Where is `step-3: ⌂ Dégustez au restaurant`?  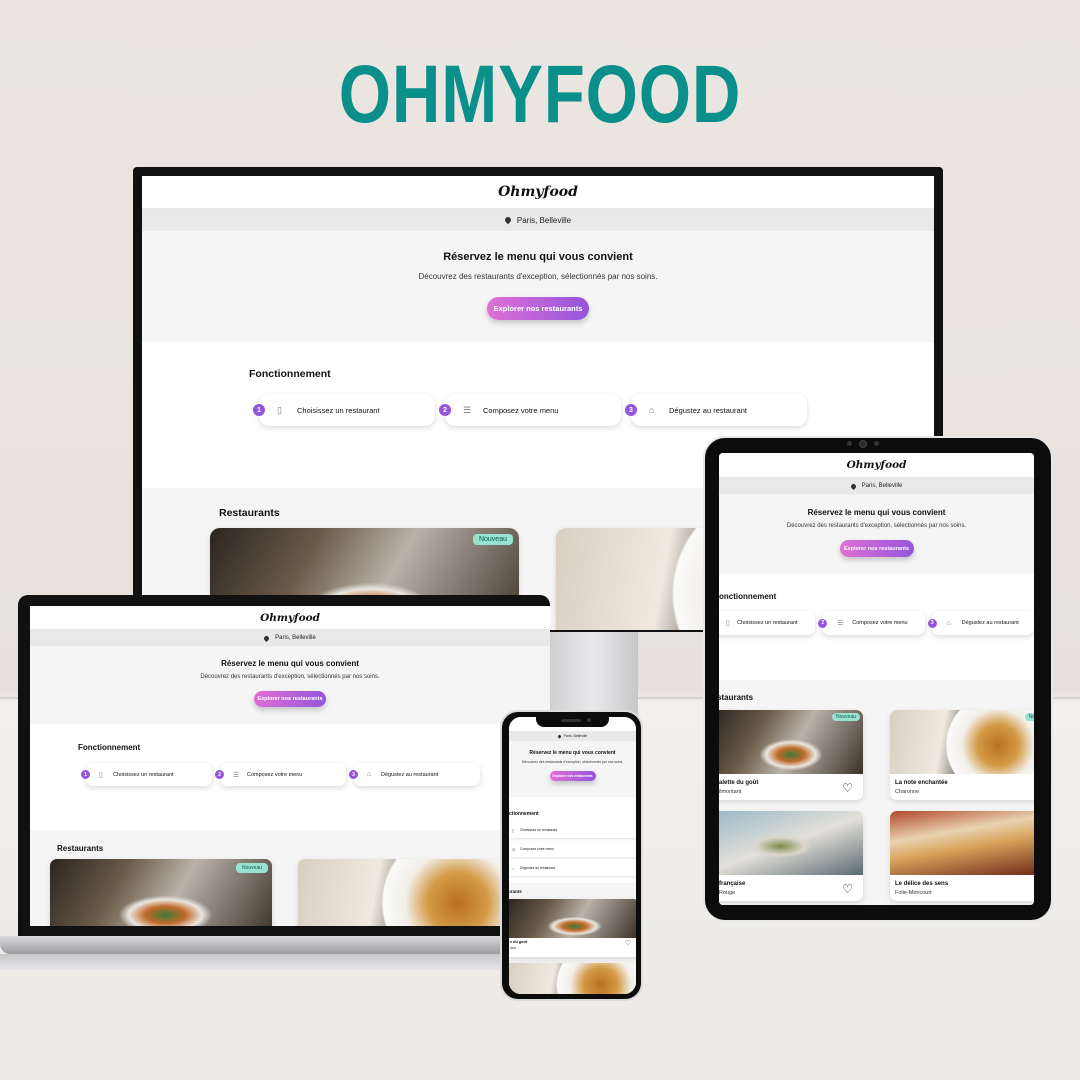 step-3: ⌂ Dégustez au restaurant is located at coordinates (572, 868).